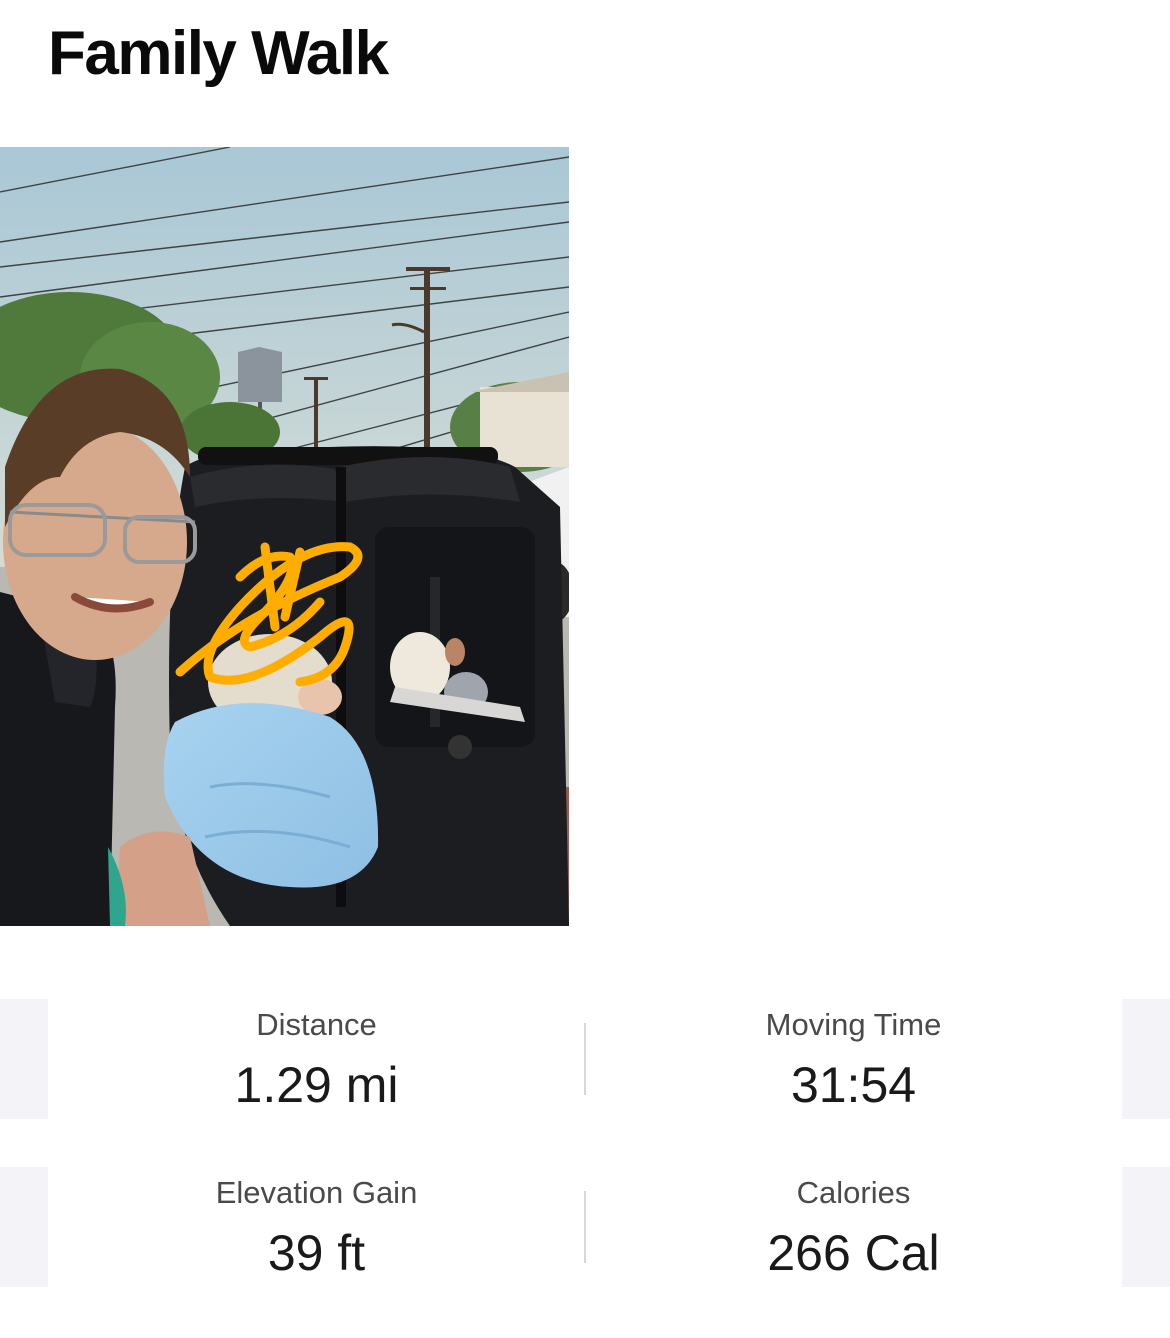 The height and width of the screenshot is (1338, 1170). I want to click on stat-distance: Distance 1.29 mi, so click(316, 1059).